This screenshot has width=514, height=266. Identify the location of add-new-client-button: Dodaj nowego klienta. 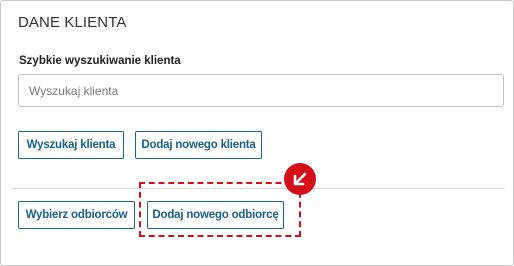
(198, 145).